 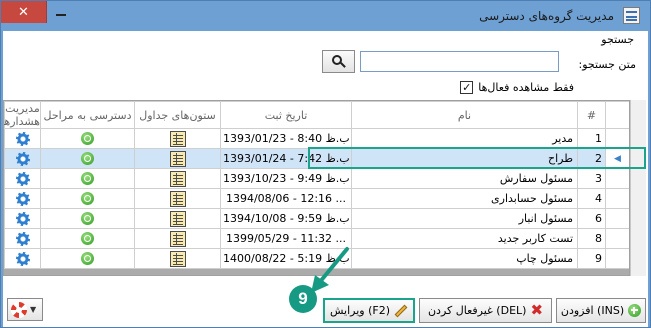 What do you see at coordinates (286, 158) in the screenshot?
I see `row-date-cell: 1393/01/24 - 7:42 ب.ظ` at bounding box center [286, 158].